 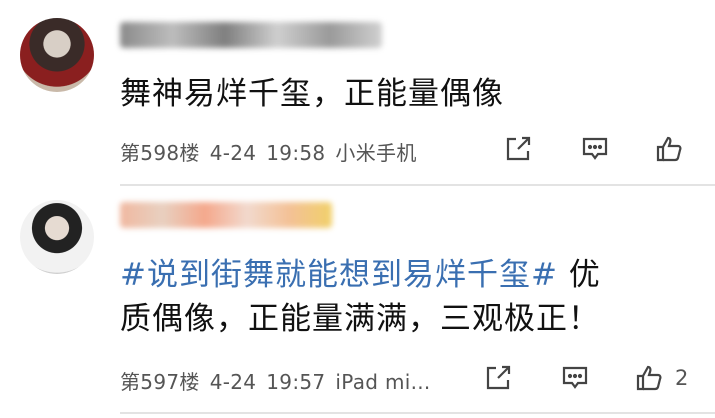 I want to click on like-count: 2, so click(x=682, y=378).